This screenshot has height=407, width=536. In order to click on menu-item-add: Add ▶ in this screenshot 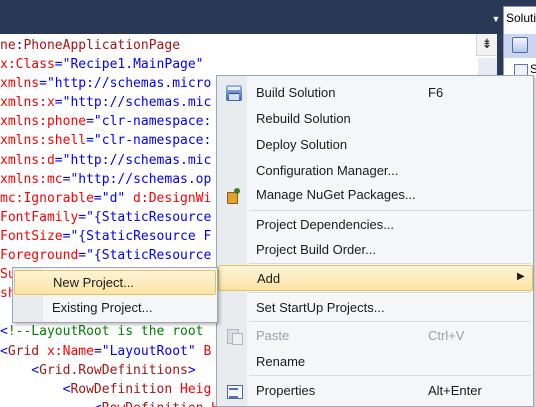, I will do `click(375, 278)`.